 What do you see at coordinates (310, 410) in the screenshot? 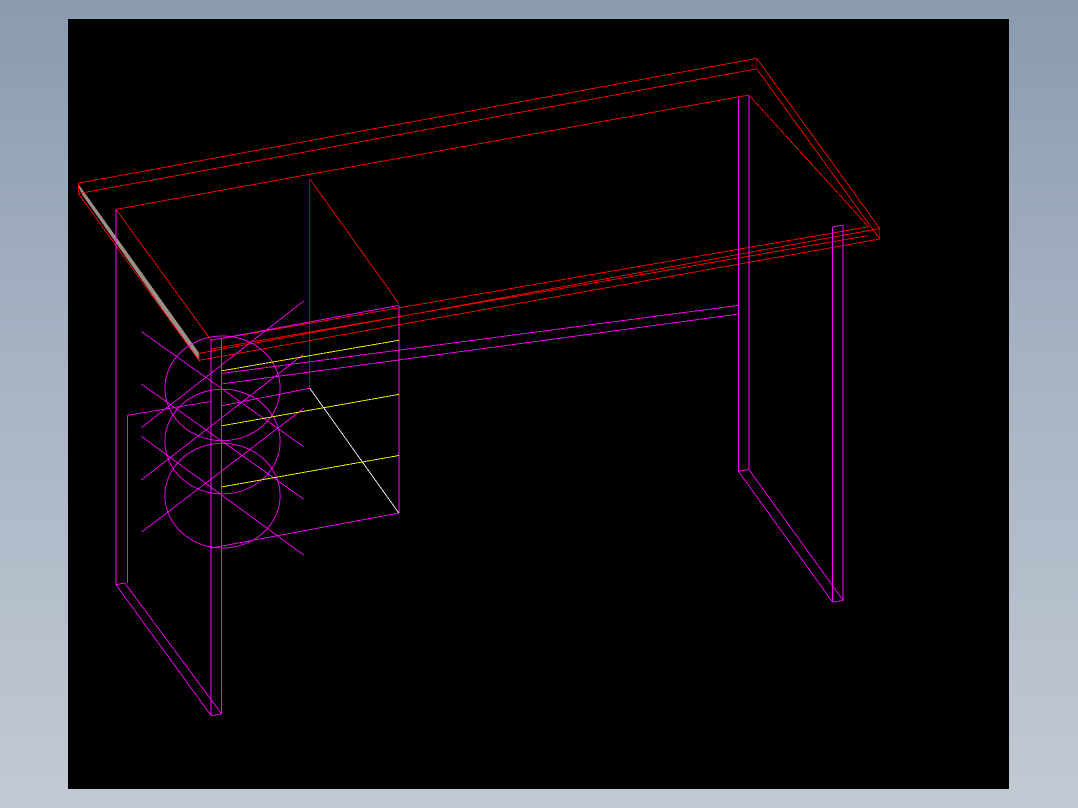
I see `drawer-divider-line` at bounding box center [310, 410].